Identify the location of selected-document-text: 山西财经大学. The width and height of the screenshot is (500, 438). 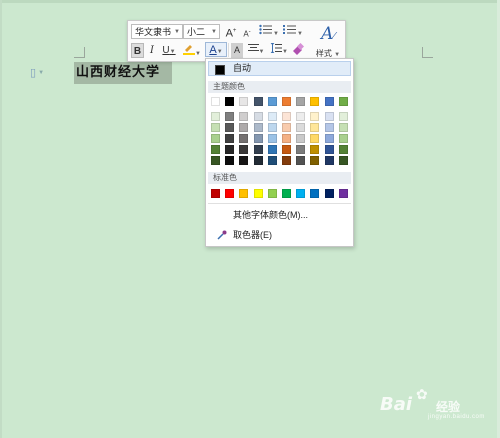
(123, 73).